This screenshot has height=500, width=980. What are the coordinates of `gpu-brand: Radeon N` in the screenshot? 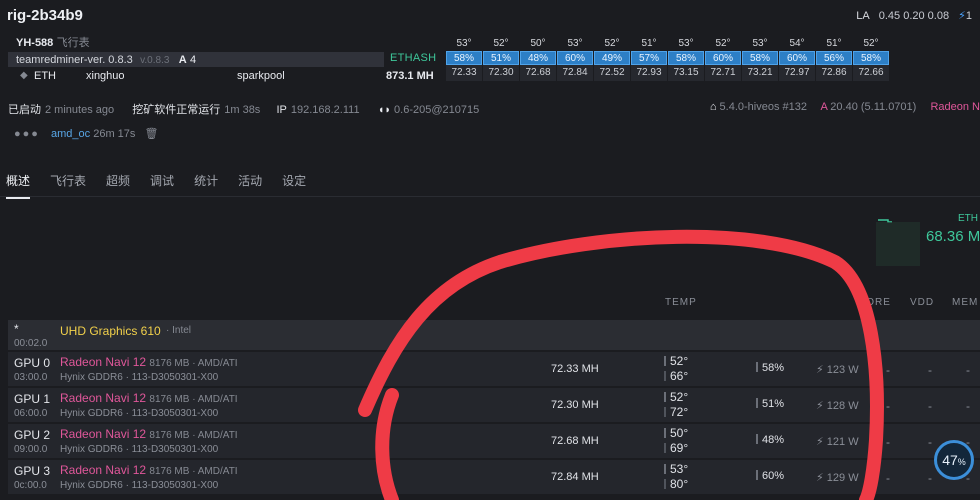 It's located at (955, 107).